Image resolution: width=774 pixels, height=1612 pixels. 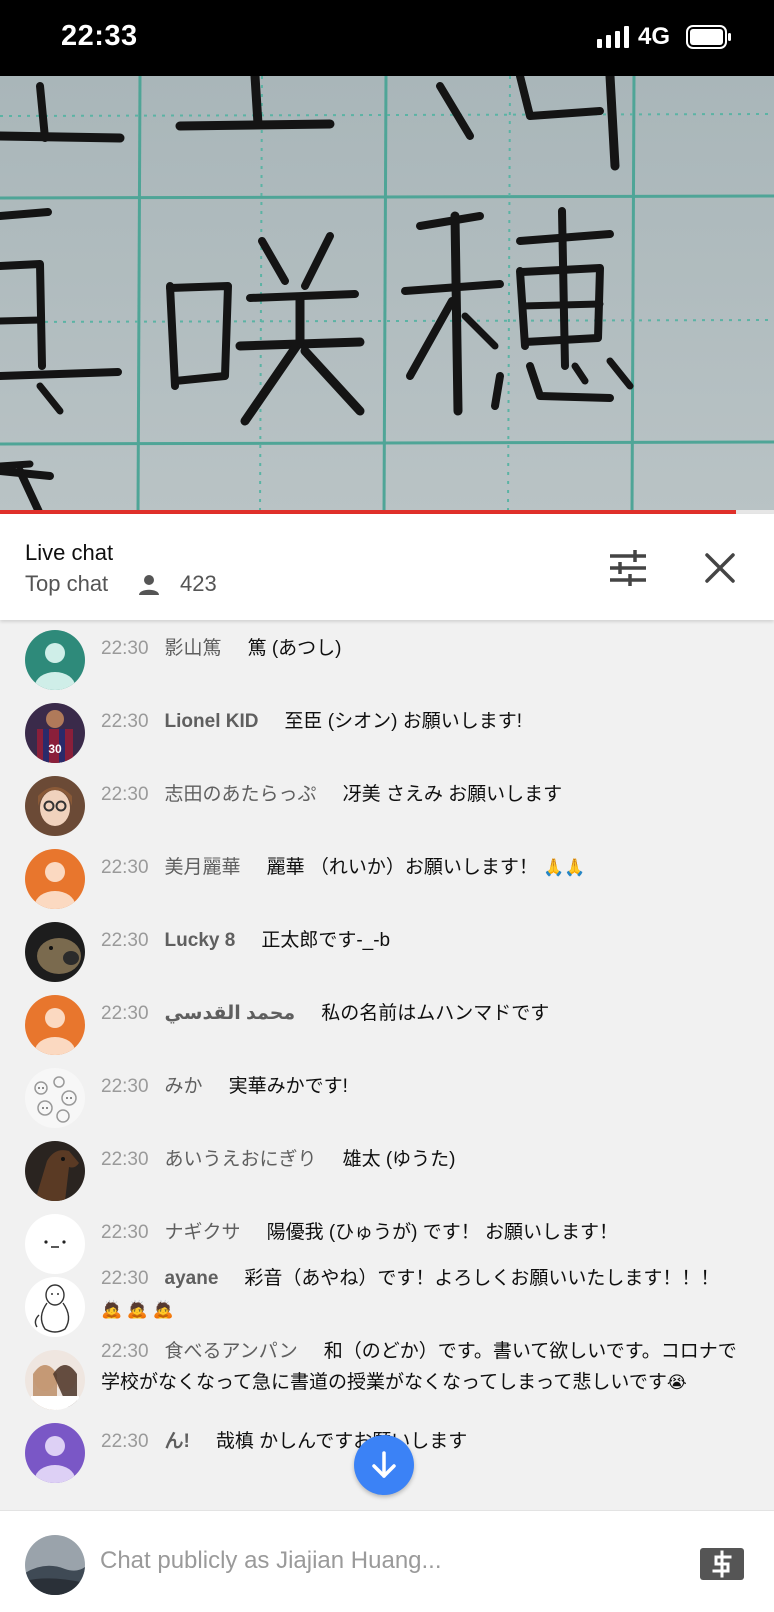 I want to click on message-body: 22:30 志田のあたらっぷ 冴美 さえみ お願いします, so click(x=421, y=794).